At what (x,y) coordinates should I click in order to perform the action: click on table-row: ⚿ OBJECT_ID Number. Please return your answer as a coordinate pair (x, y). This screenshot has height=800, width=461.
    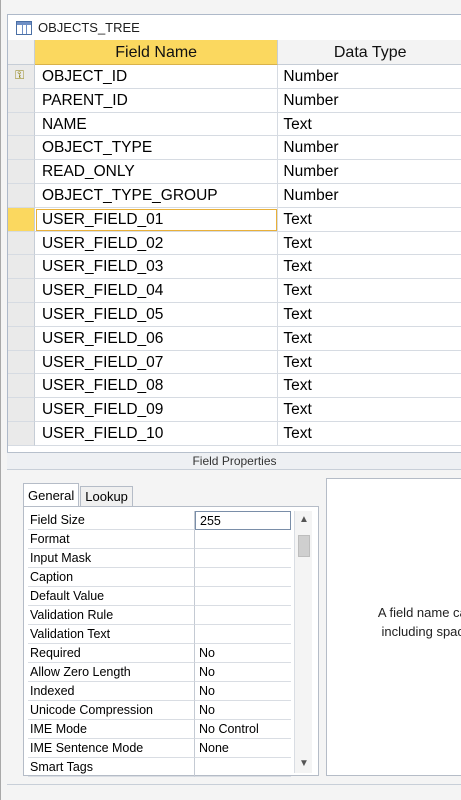
    Looking at the image, I should click on (234, 77).